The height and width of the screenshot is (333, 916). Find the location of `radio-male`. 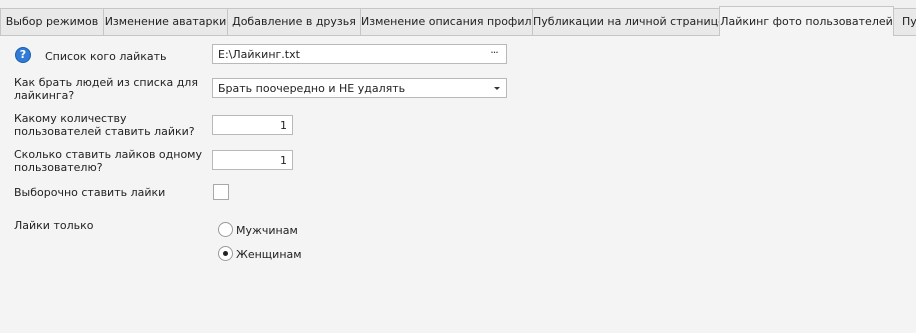

radio-male is located at coordinates (225, 229).